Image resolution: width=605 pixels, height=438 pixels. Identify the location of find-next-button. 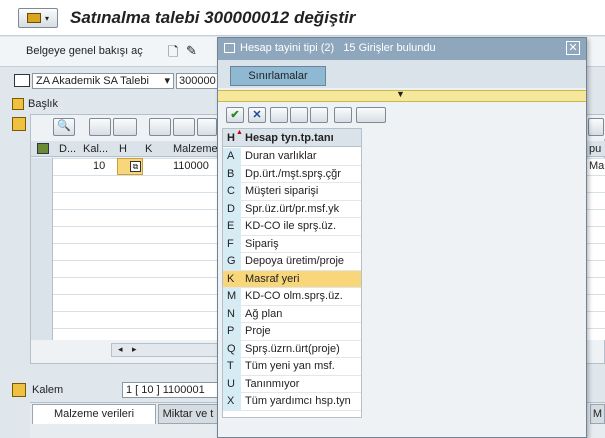
(299, 115).